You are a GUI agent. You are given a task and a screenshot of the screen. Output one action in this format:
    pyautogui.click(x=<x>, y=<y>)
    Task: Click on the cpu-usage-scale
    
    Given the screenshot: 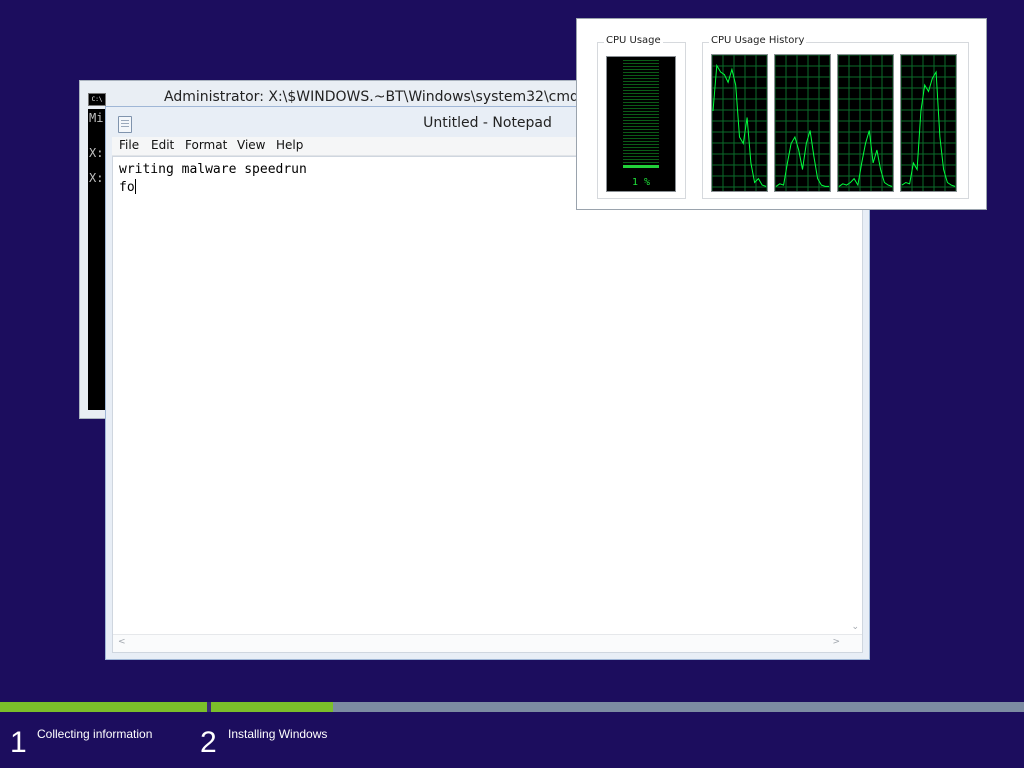 What is the action you would take?
    pyautogui.click(x=641, y=114)
    